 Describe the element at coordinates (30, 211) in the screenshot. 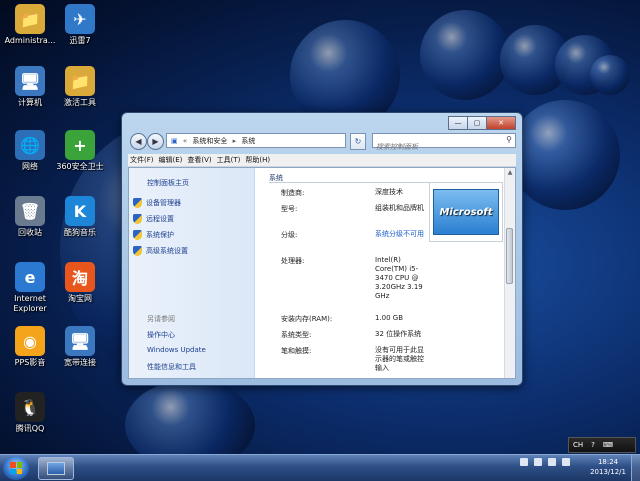

I see `desktop-app-icon: 🗑` at that location.